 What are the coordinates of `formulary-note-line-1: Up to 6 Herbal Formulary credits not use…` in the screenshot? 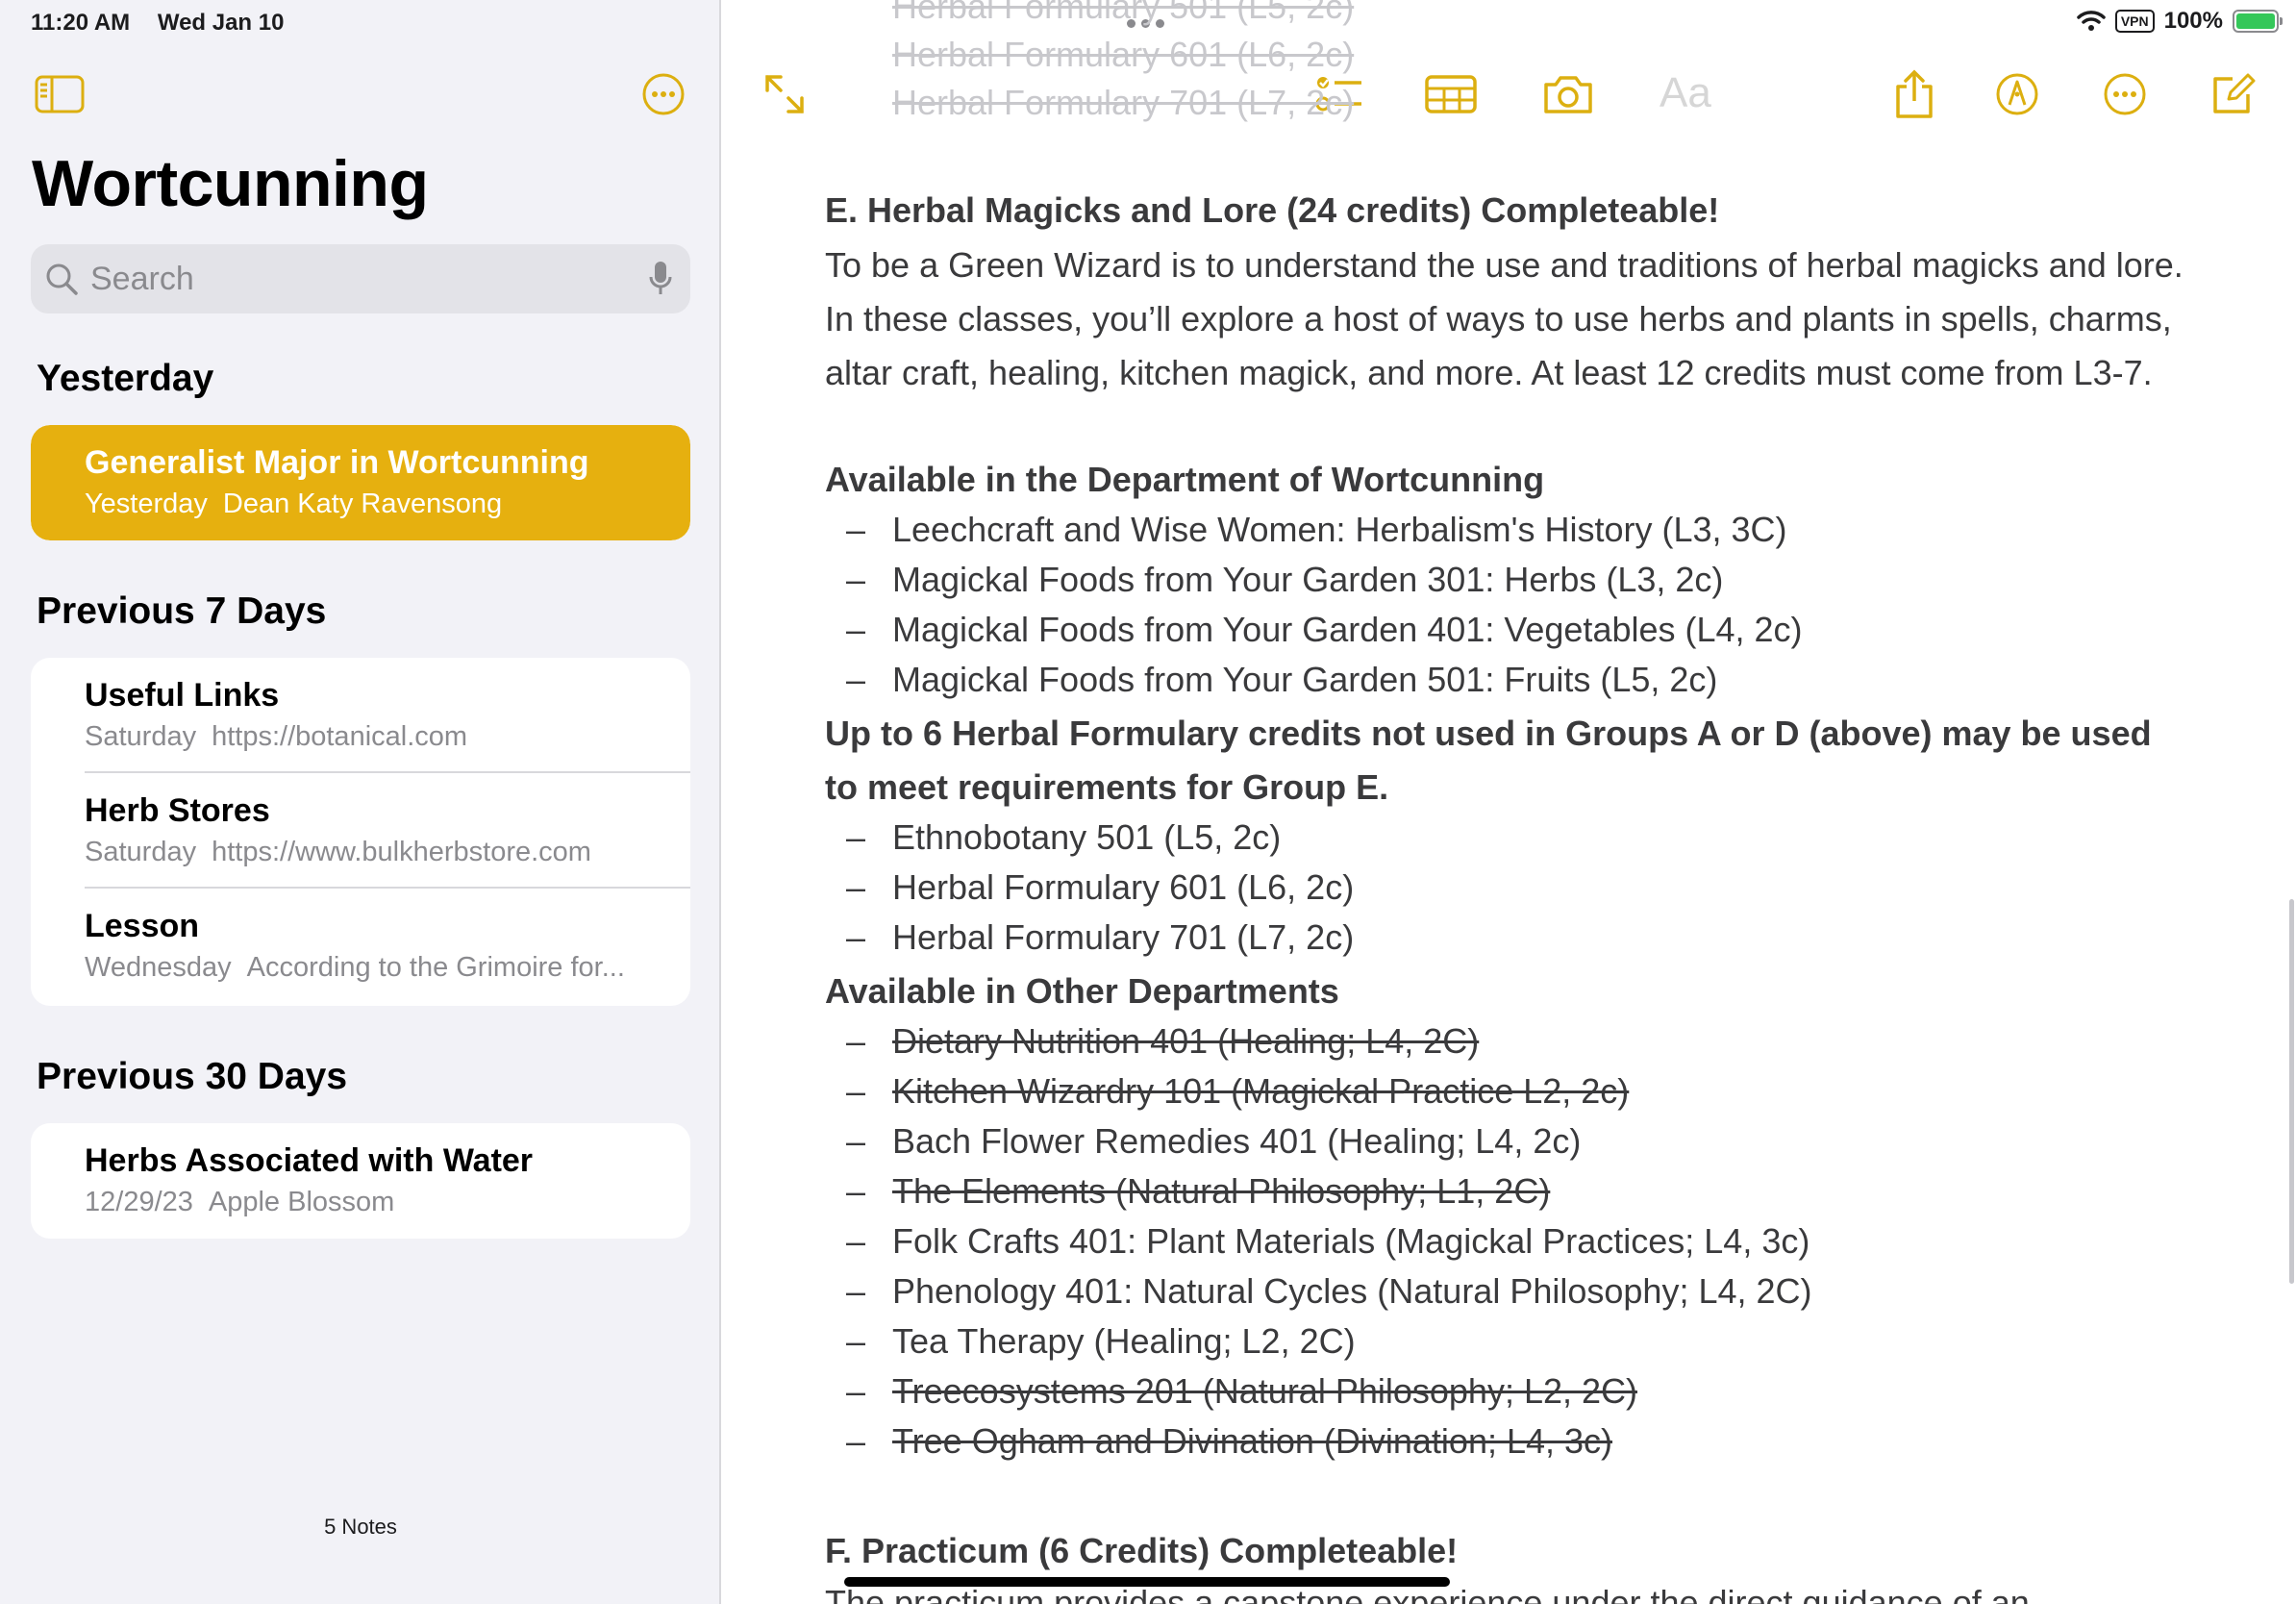 It's located at (1488, 733).